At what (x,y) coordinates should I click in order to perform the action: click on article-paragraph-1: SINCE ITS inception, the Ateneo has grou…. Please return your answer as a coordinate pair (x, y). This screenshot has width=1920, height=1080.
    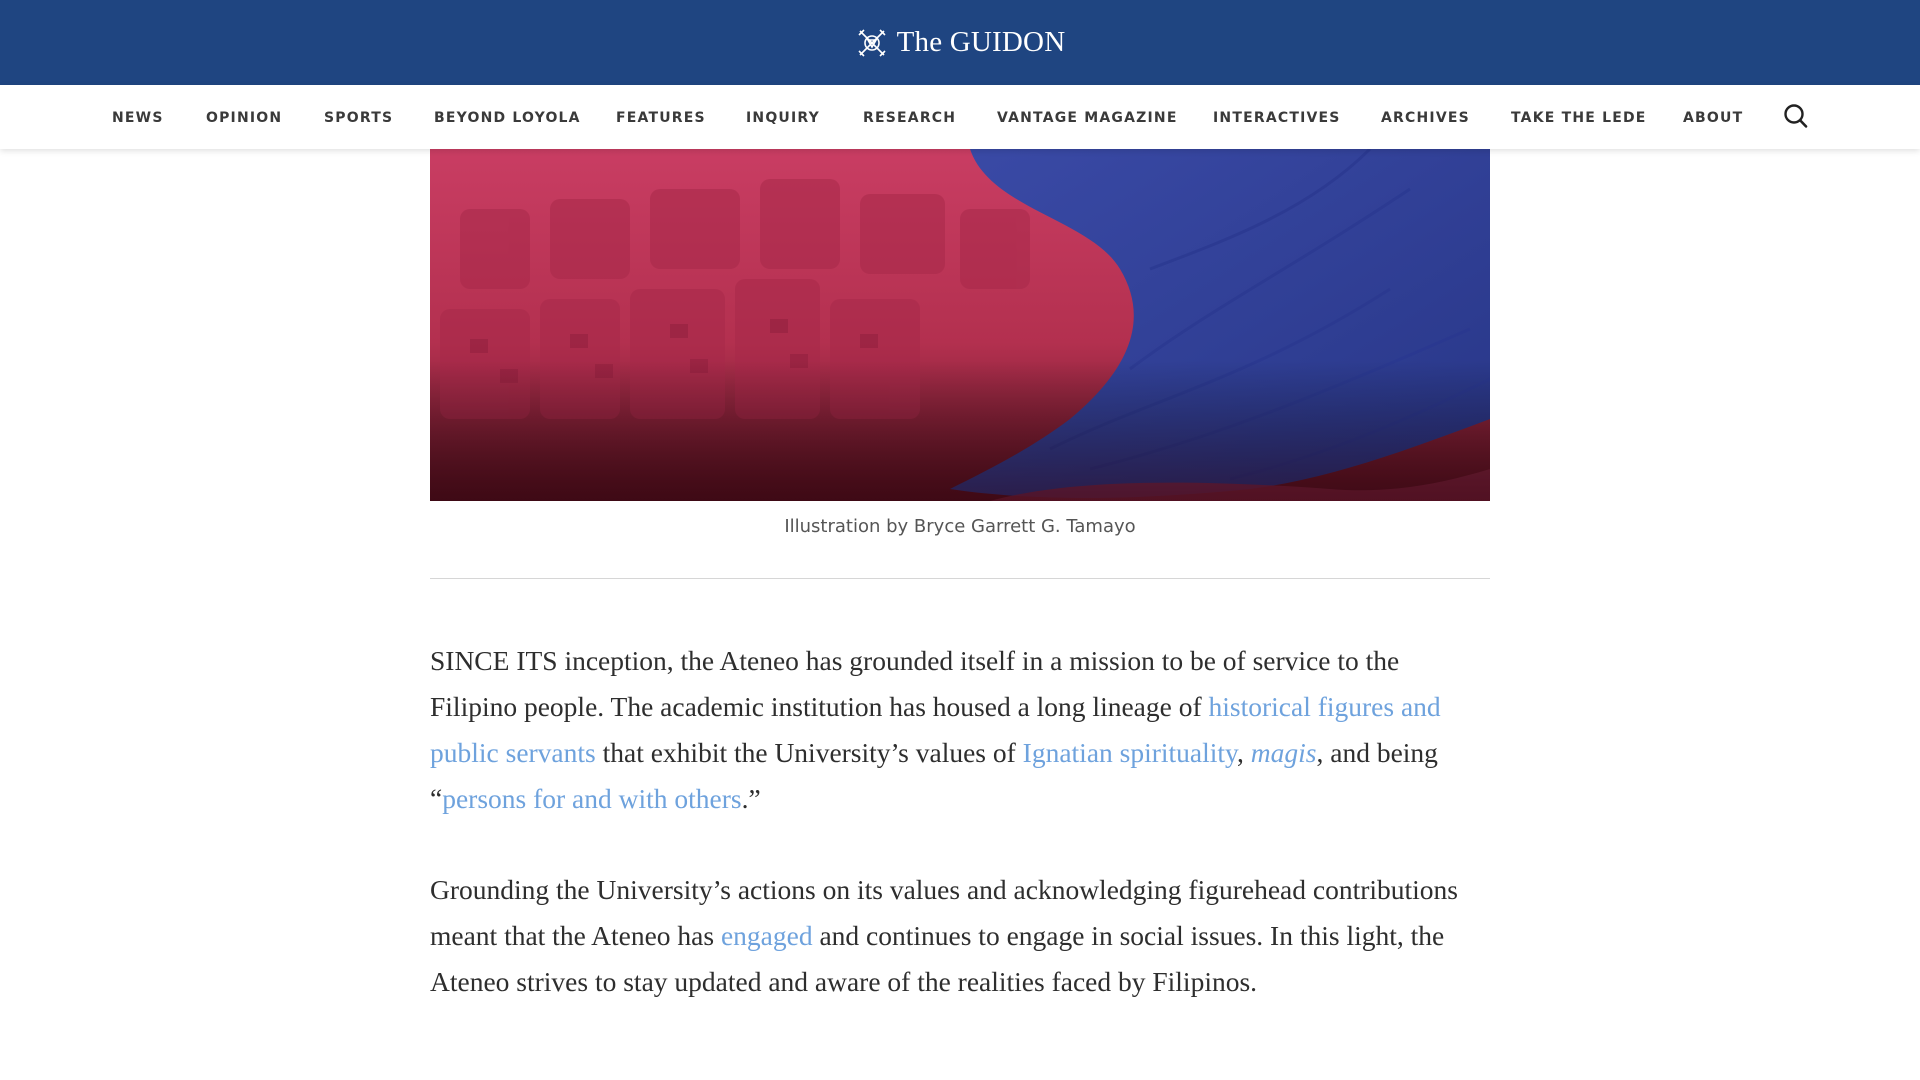
    Looking at the image, I should click on (960, 730).